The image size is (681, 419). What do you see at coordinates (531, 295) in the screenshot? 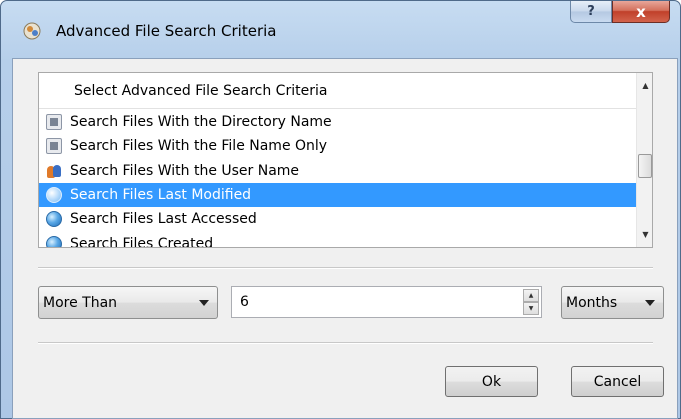
I see `increment-icon: ▲` at bounding box center [531, 295].